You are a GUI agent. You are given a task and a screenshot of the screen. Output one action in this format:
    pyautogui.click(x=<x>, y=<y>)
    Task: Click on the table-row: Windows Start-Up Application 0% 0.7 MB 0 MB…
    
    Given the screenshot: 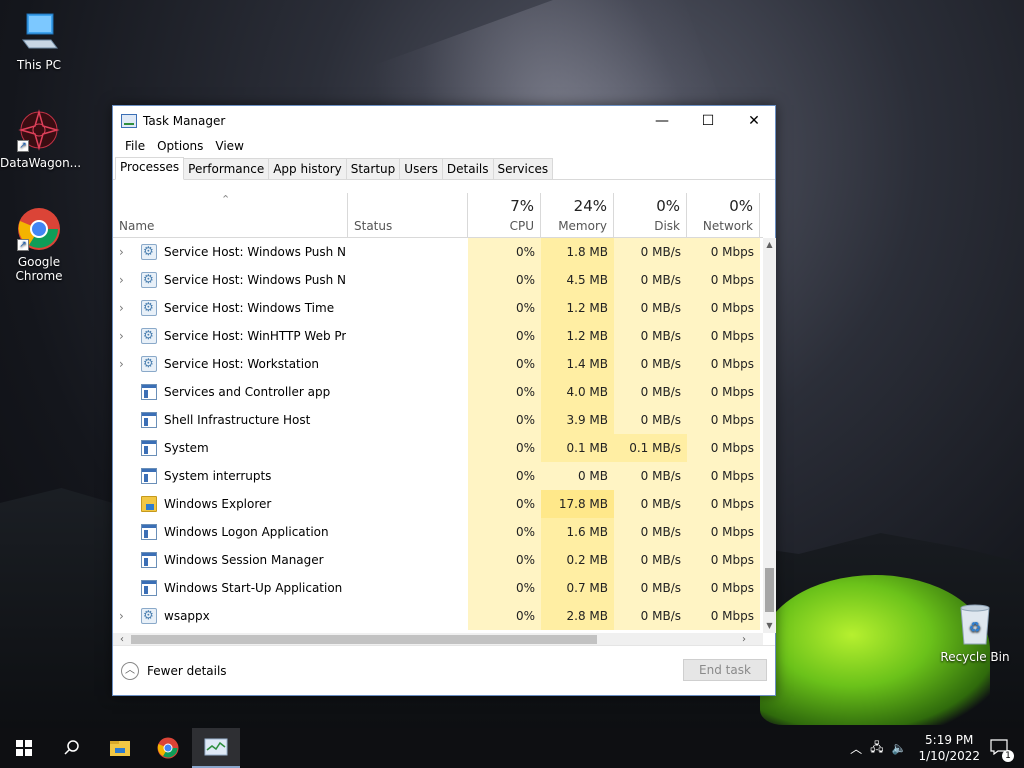 What is the action you would take?
    pyautogui.click(x=438, y=588)
    